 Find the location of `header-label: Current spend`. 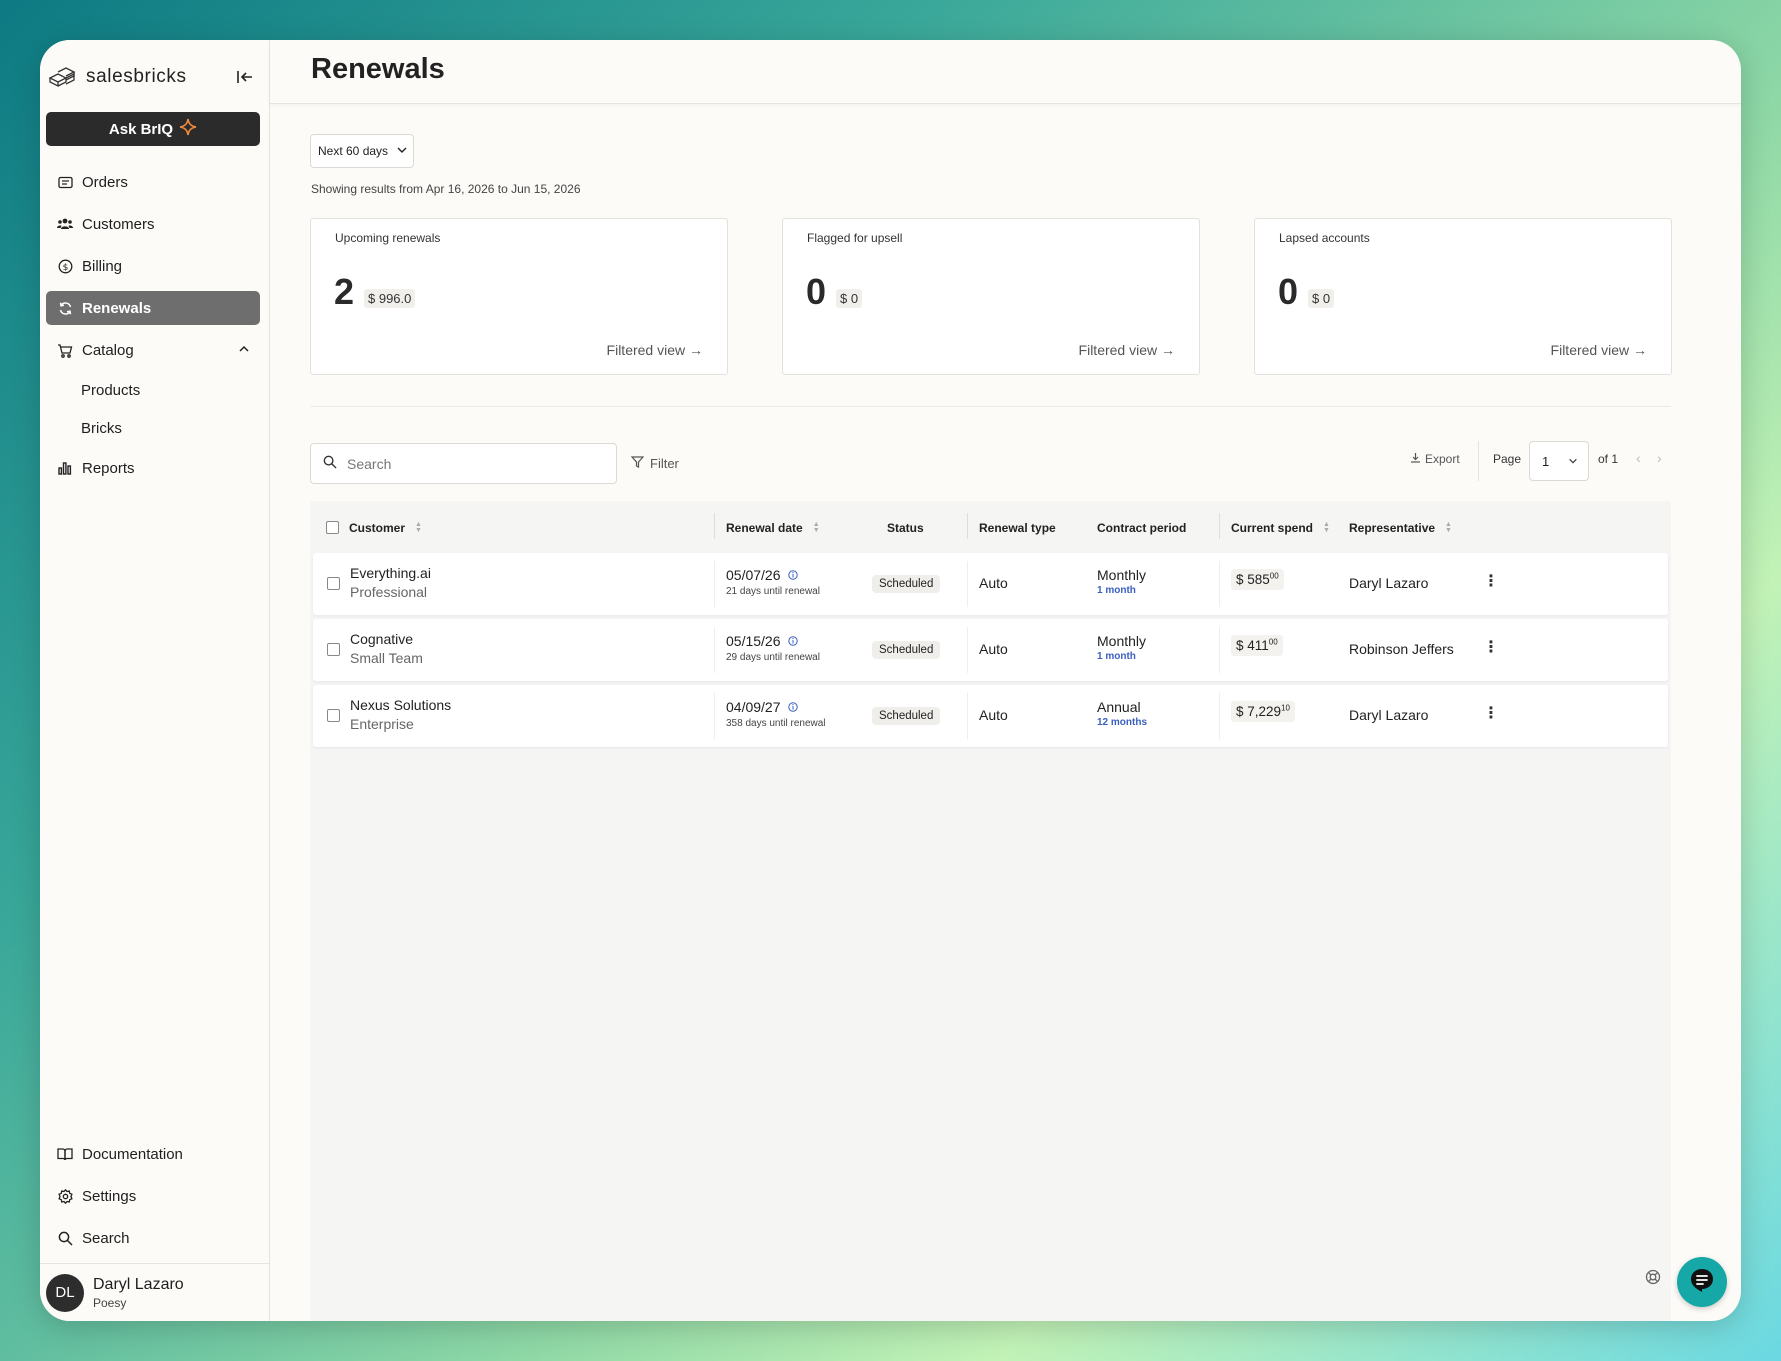

header-label: Current spend is located at coordinates (1272, 528).